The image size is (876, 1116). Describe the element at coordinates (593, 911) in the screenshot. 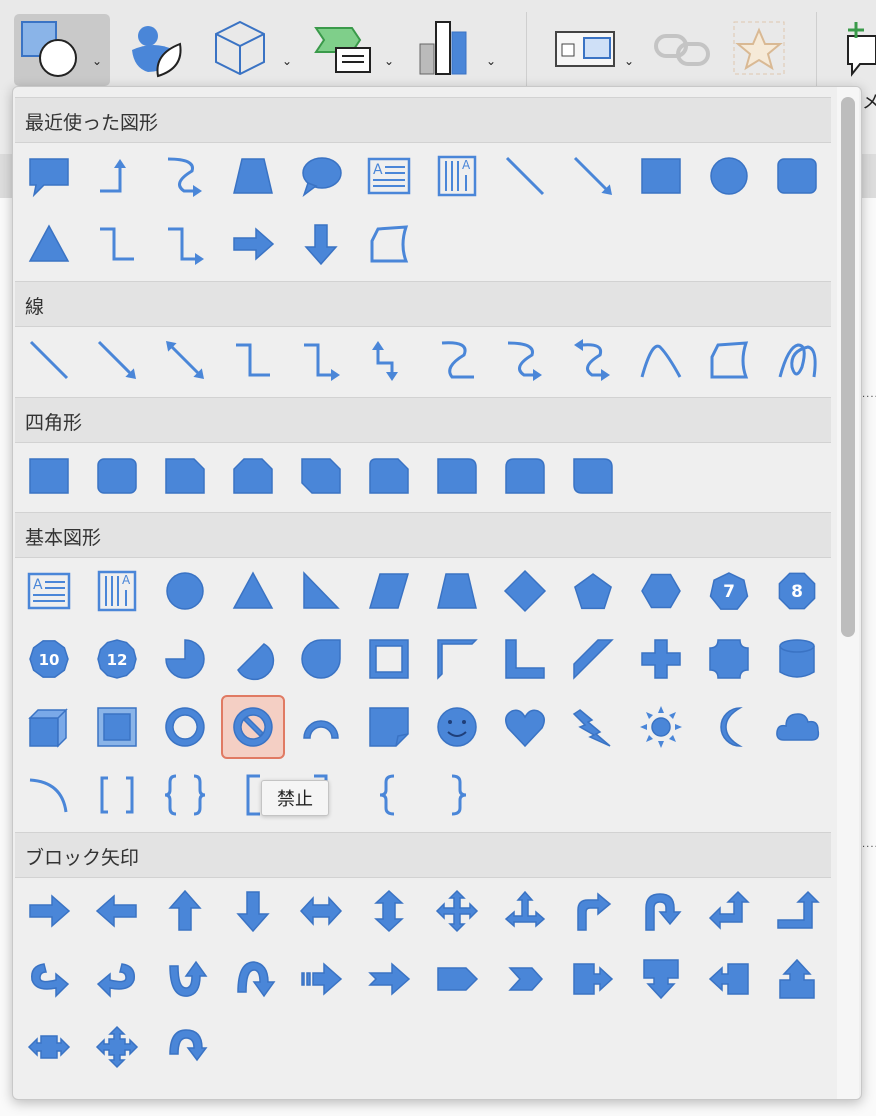

I see `shape-bent-arrow` at that location.